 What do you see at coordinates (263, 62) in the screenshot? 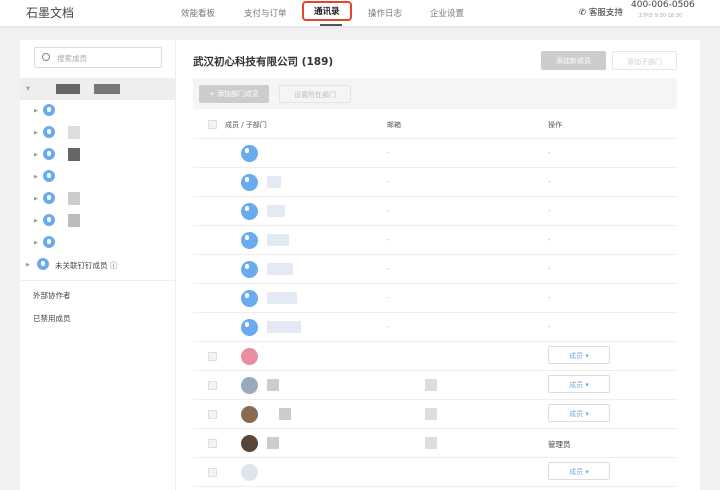
I see `org-title: 武汉初心科技有限公司 (189)` at bounding box center [263, 62].